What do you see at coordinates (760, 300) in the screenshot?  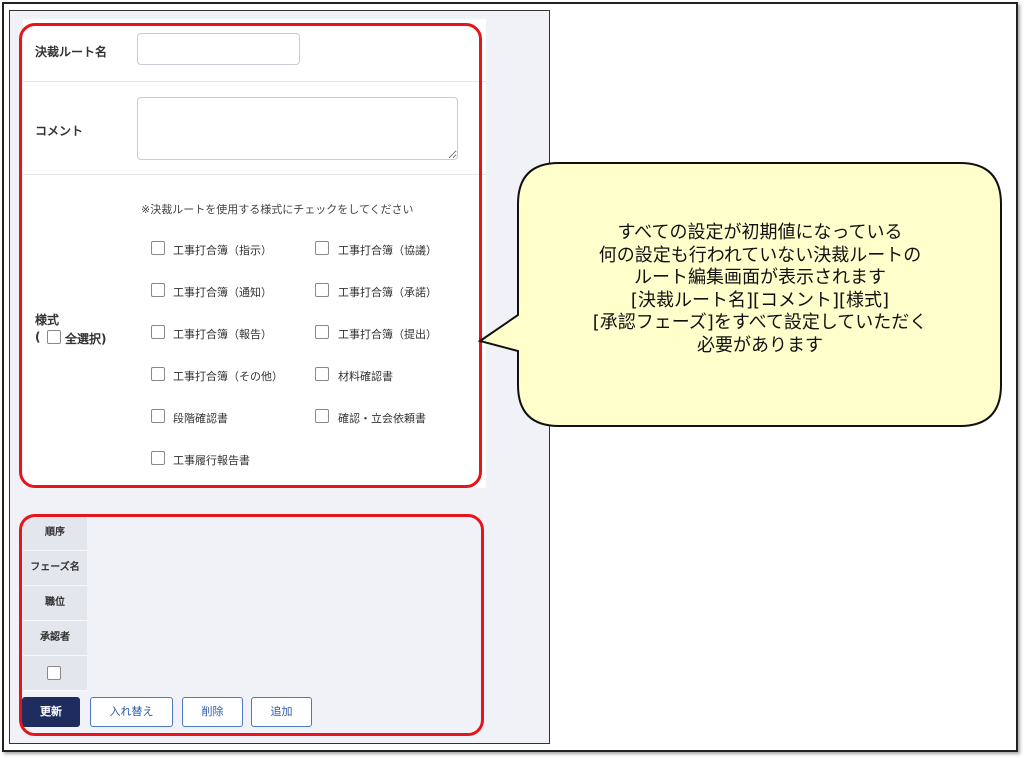 I see `callout-line-4: [決裁ルート名][コメント][様式]` at bounding box center [760, 300].